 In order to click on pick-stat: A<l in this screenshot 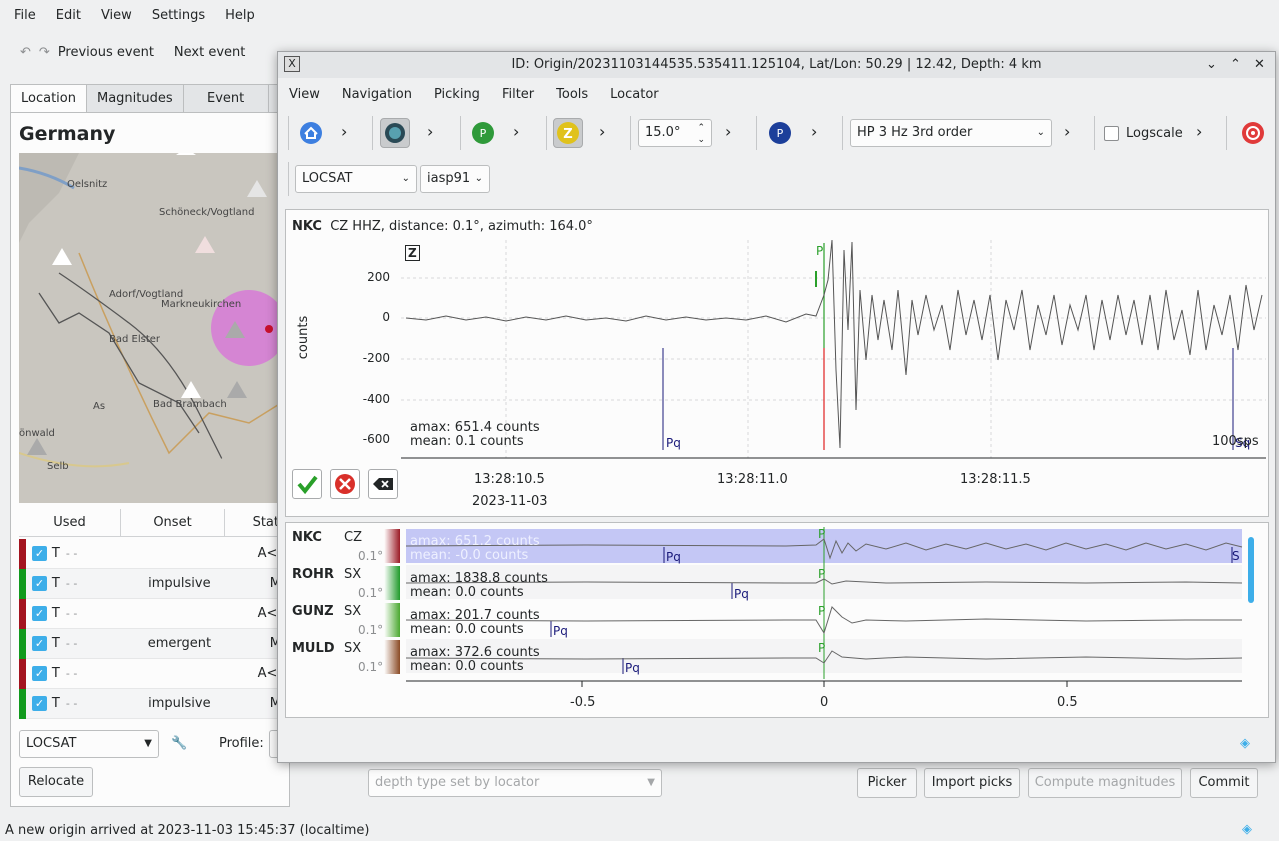, I will do `click(269, 613)`.